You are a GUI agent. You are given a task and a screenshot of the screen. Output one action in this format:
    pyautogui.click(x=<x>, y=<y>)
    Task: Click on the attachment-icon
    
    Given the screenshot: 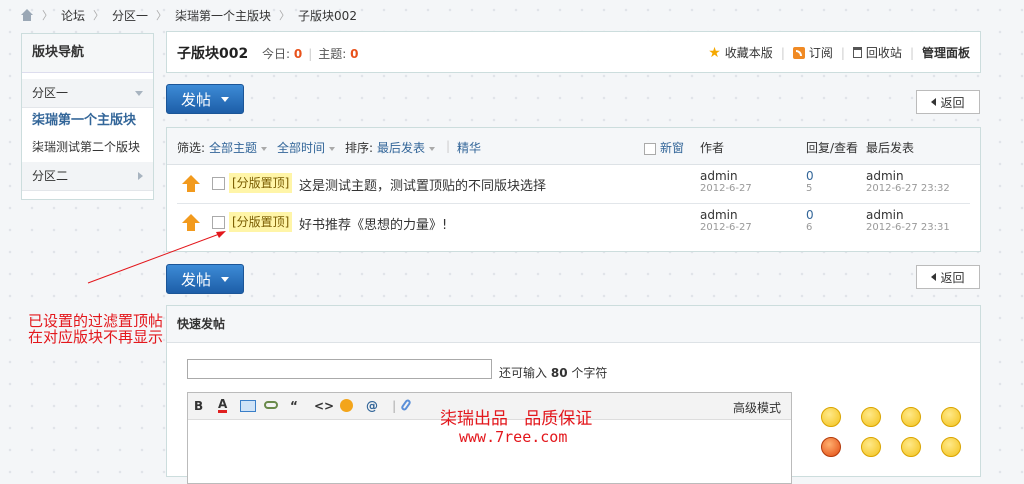 What is the action you would take?
    pyautogui.click(x=406, y=405)
    